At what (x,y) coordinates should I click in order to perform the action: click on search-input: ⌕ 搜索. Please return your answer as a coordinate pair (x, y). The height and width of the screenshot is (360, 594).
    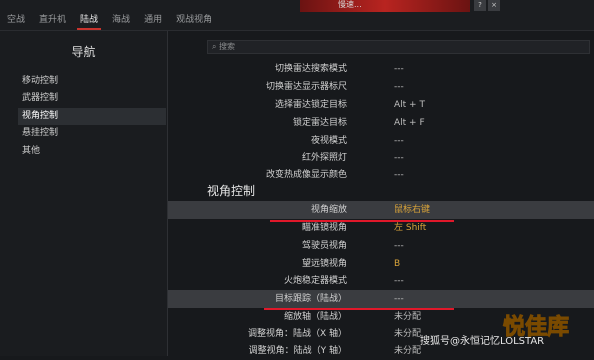
    Looking at the image, I should click on (398, 47).